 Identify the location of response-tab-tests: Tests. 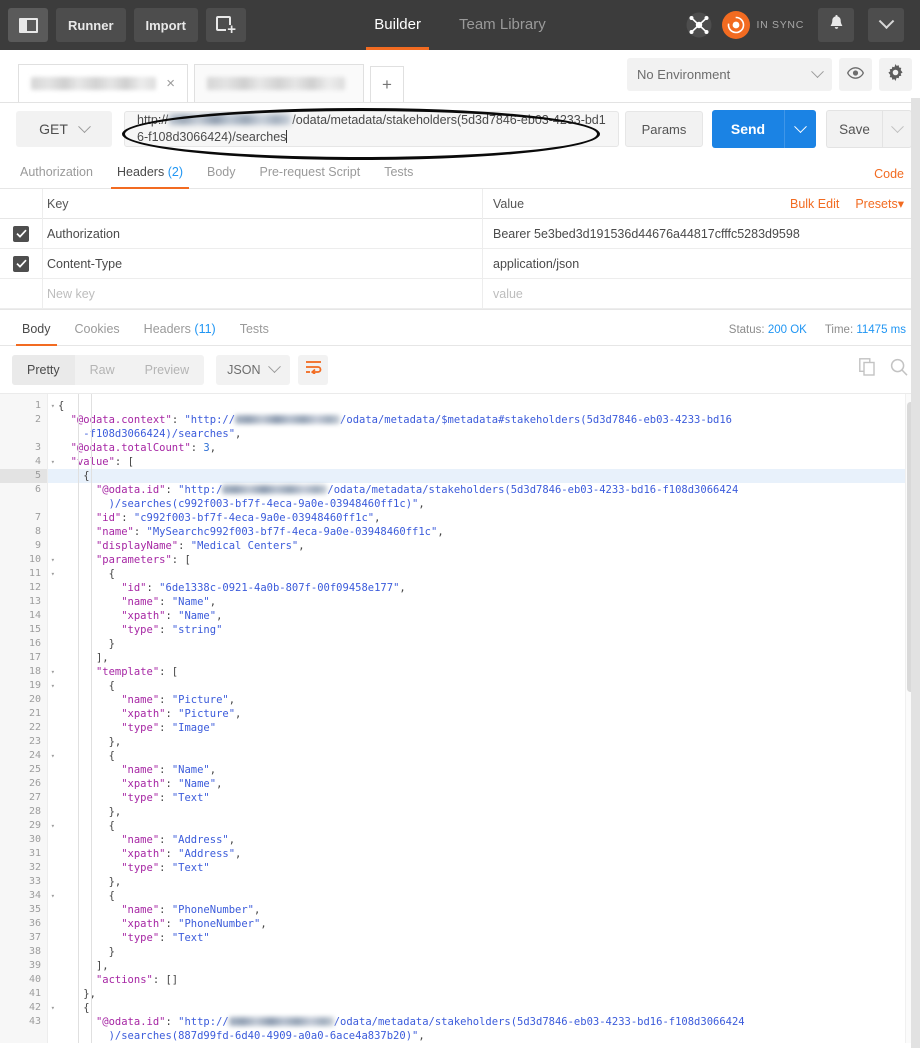
(254, 333).